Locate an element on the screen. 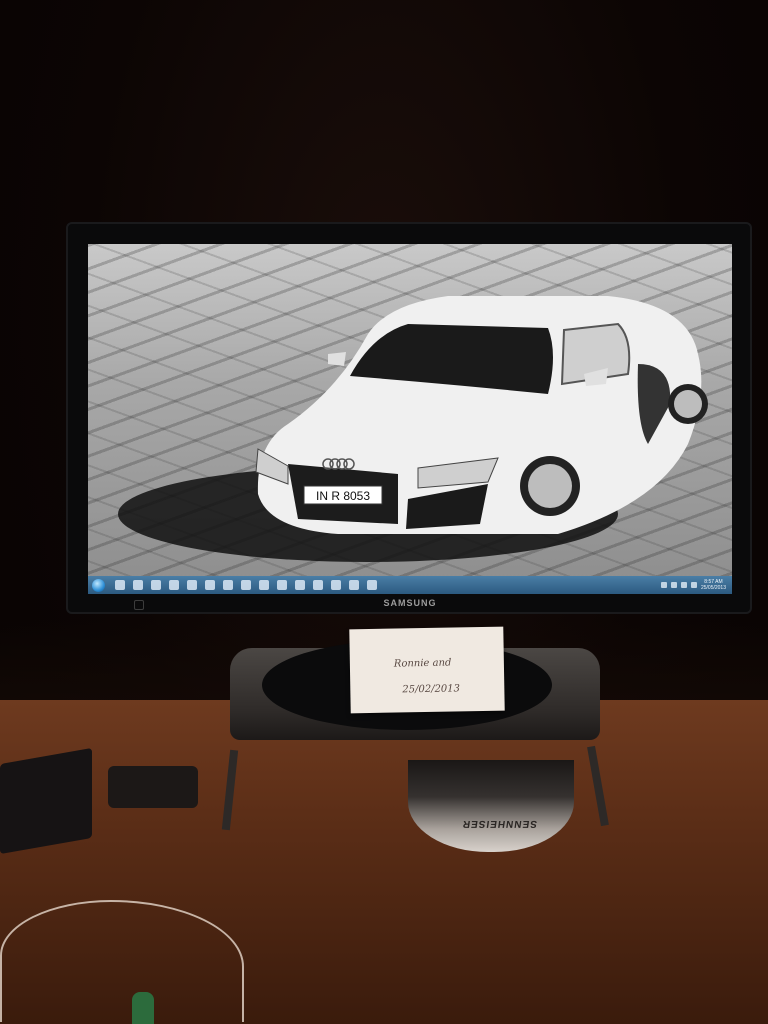  system-tray: 8:57 AM 25/05/2013 is located at coordinates (696, 585).